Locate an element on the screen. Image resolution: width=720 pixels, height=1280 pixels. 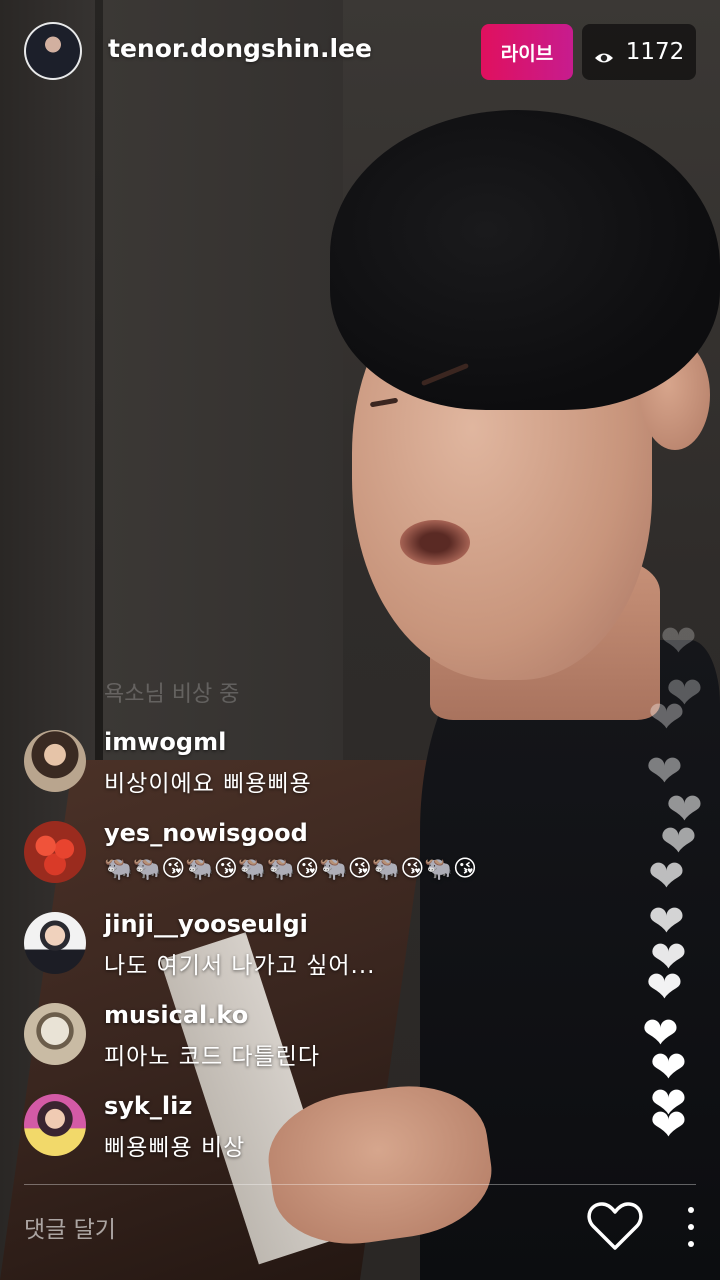
live-header: tenor.dongshin.lee 라이브 1172 is located at coordinates (360, 50).